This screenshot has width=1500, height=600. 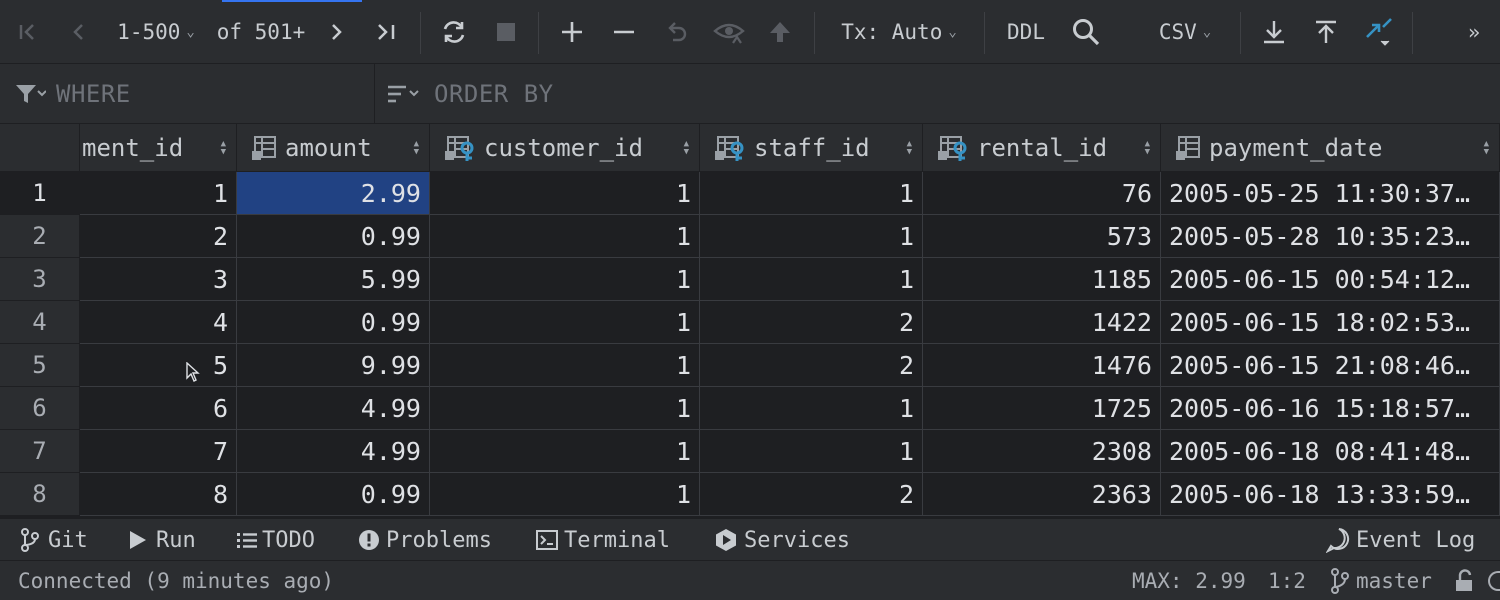 I want to click on column-header-rental-id: rental_id ▲ ▼, so click(x=1042, y=148).